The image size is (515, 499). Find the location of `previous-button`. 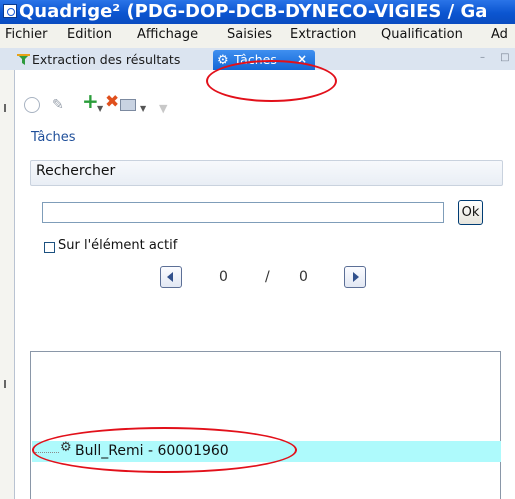

previous-button is located at coordinates (171, 277).